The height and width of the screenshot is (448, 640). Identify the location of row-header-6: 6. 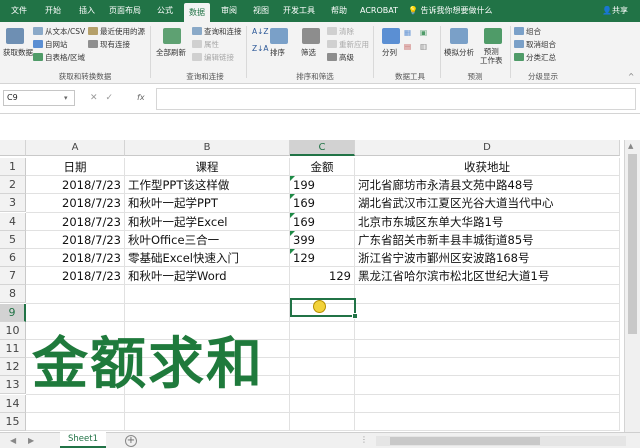
(13, 258).